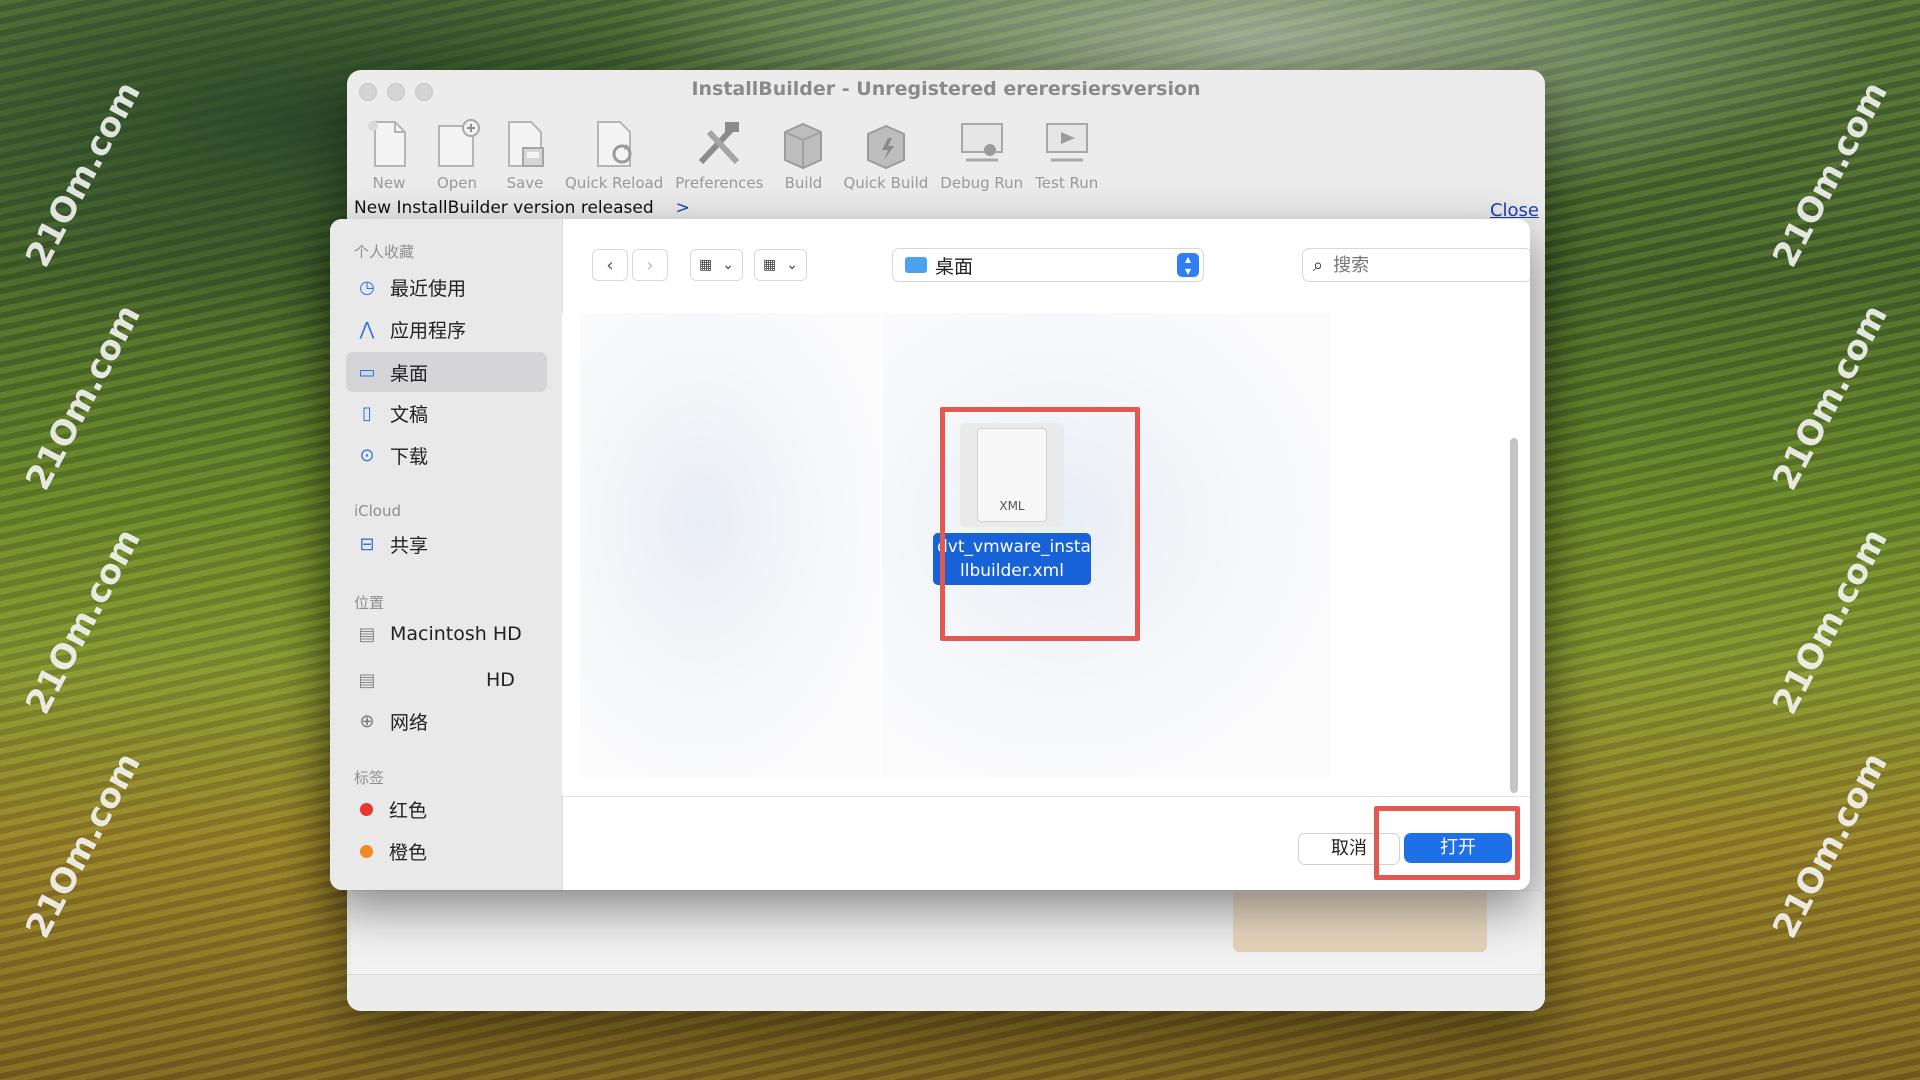 This screenshot has height=1080, width=1920. What do you see at coordinates (525, 183) in the screenshot?
I see `toolbar-label: Save` at bounding box center [525, 183].